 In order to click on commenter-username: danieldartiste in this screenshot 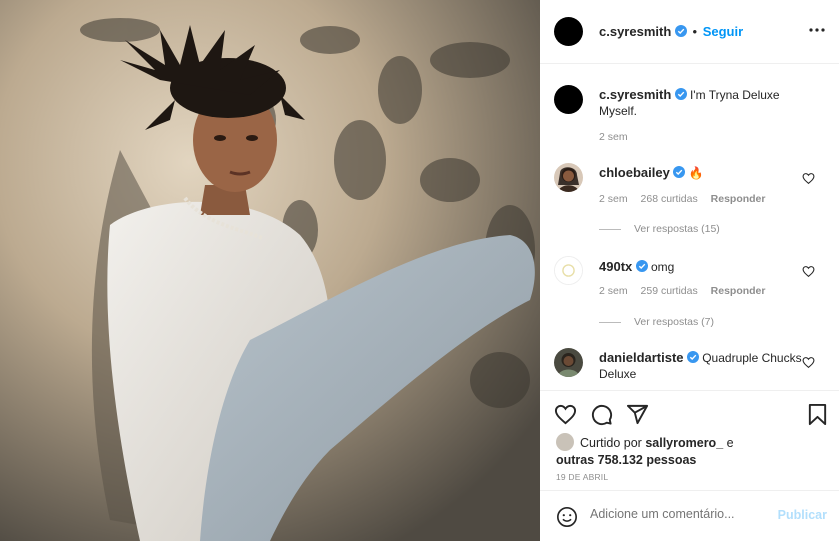, I will do `click(641, 357)`.